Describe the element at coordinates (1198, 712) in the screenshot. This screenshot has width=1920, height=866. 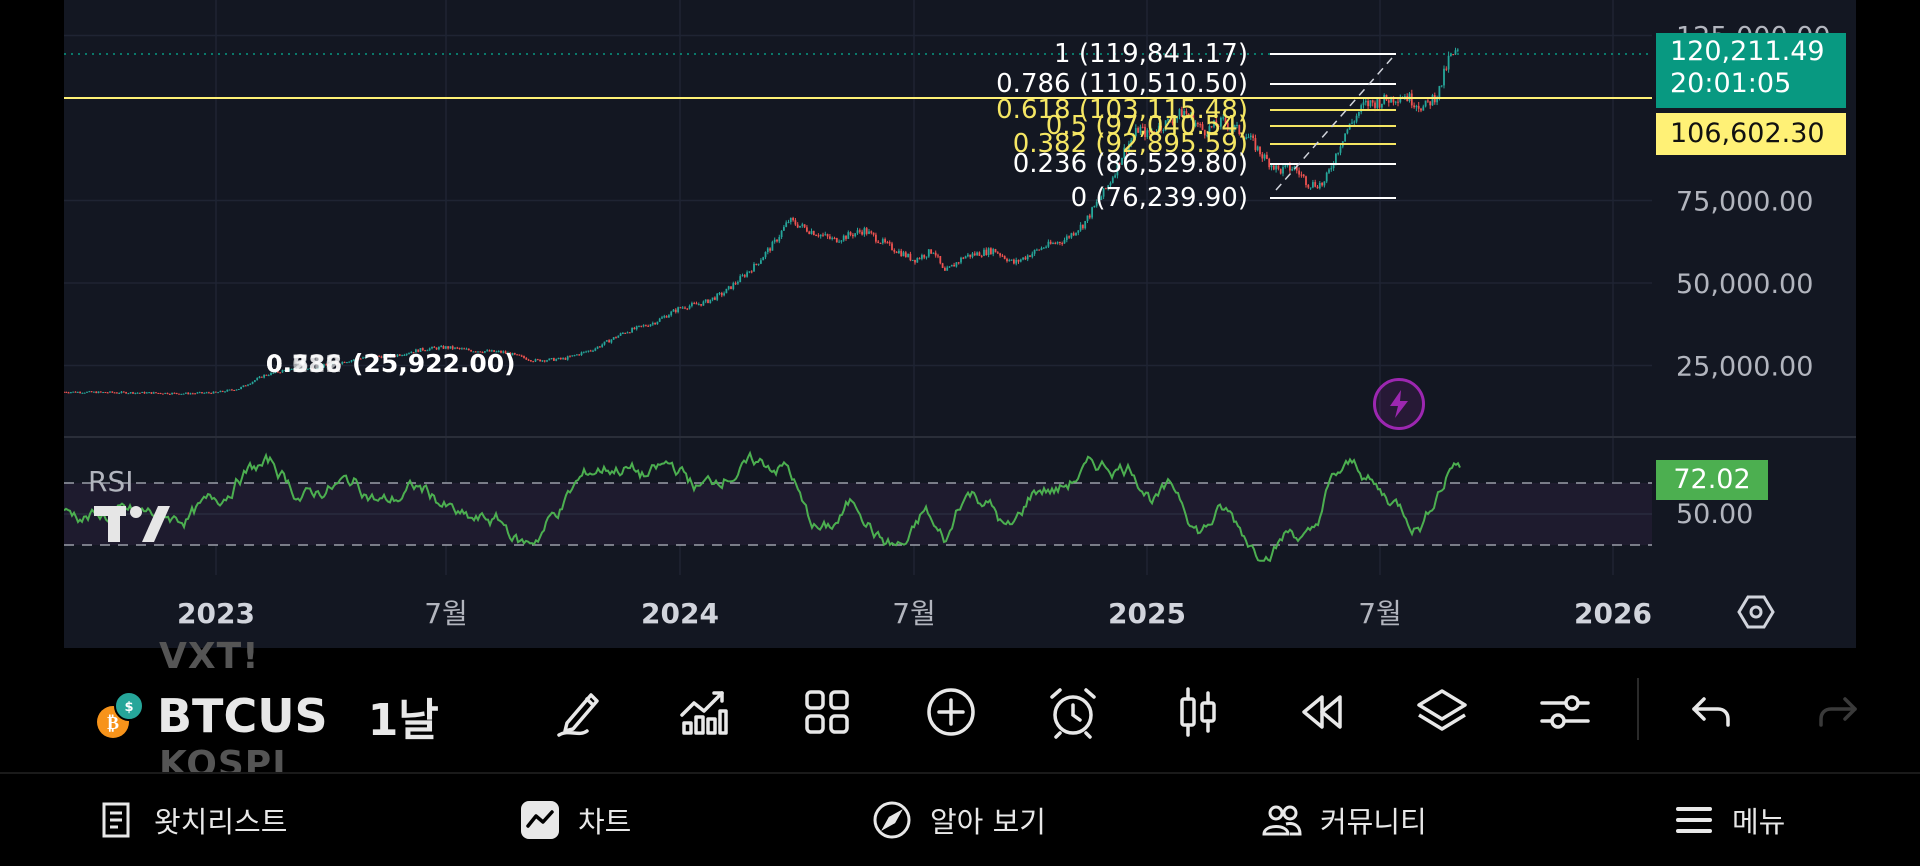
I see `chart-type-icon` at that location.